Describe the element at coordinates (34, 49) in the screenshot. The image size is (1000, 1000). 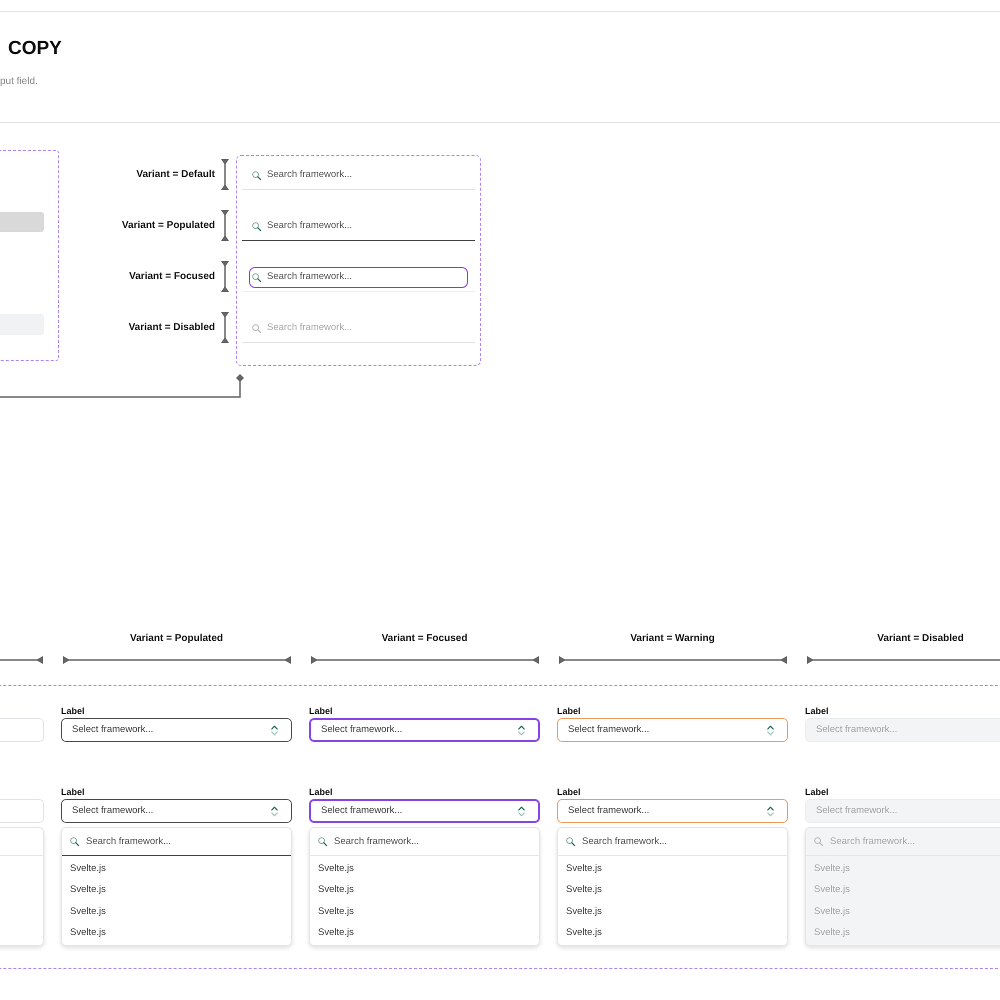
I see `page-title: COPY` at that location.